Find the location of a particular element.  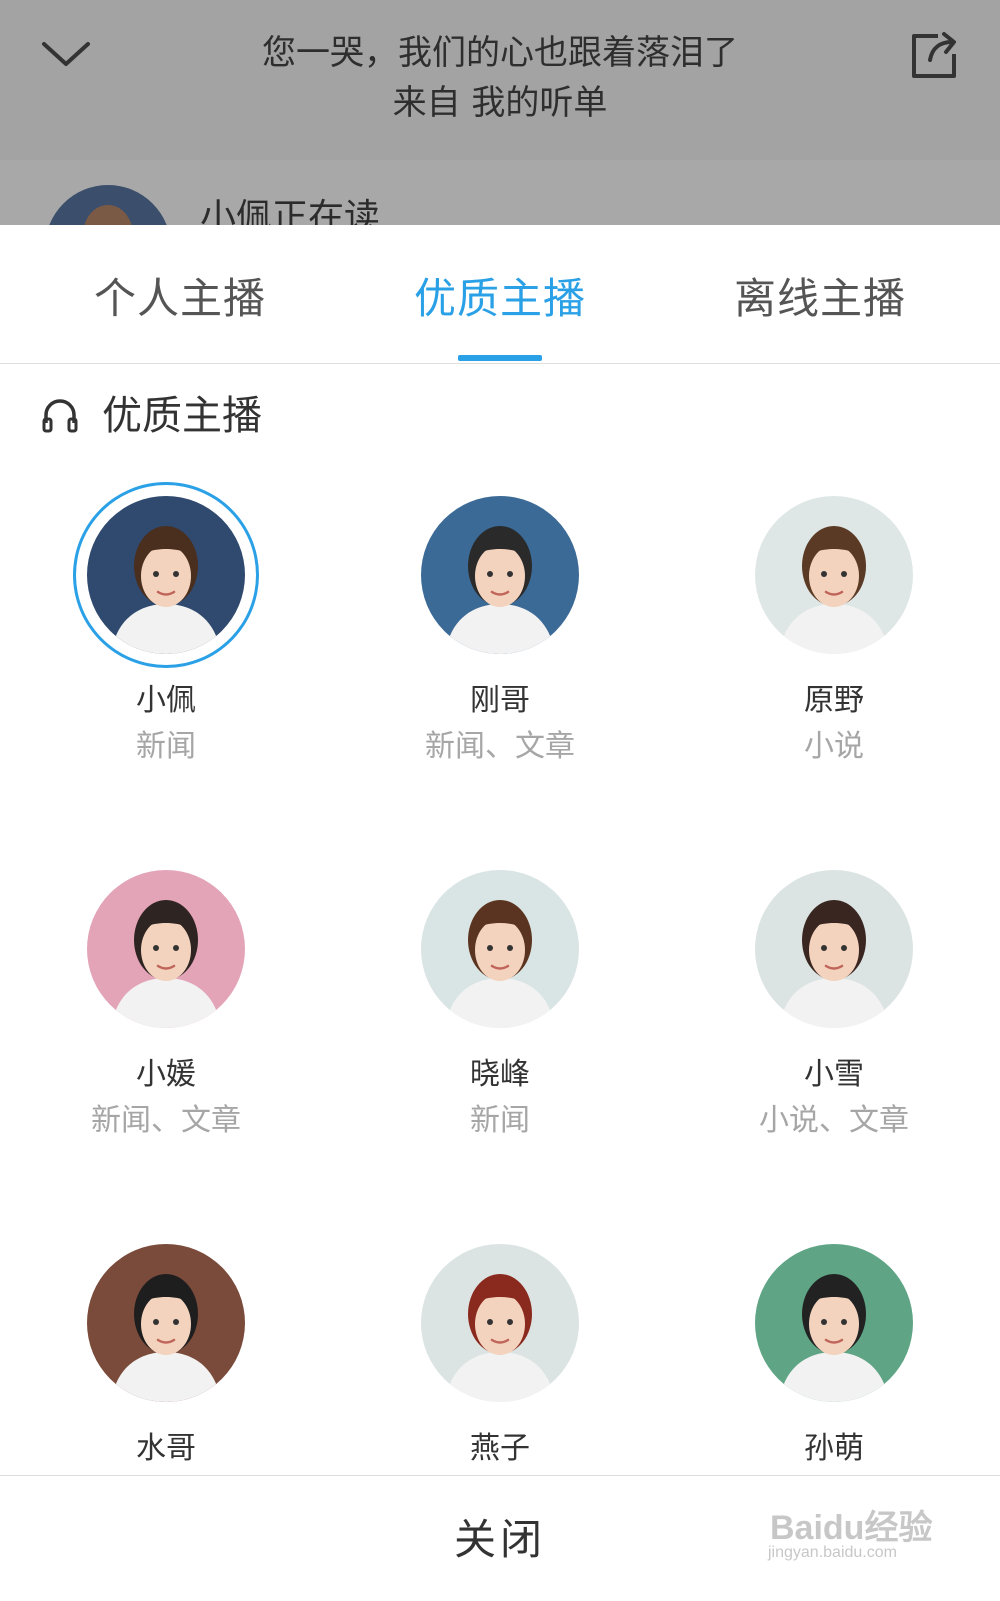

anchor-name: 小媛 is located at coordinates (166, 1074).